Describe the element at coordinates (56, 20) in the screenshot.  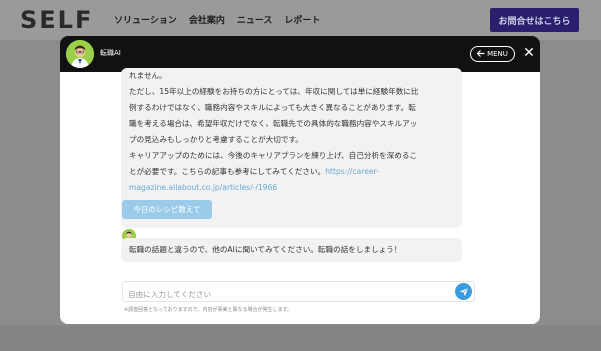
I see `site-logo: SELF` at that location.